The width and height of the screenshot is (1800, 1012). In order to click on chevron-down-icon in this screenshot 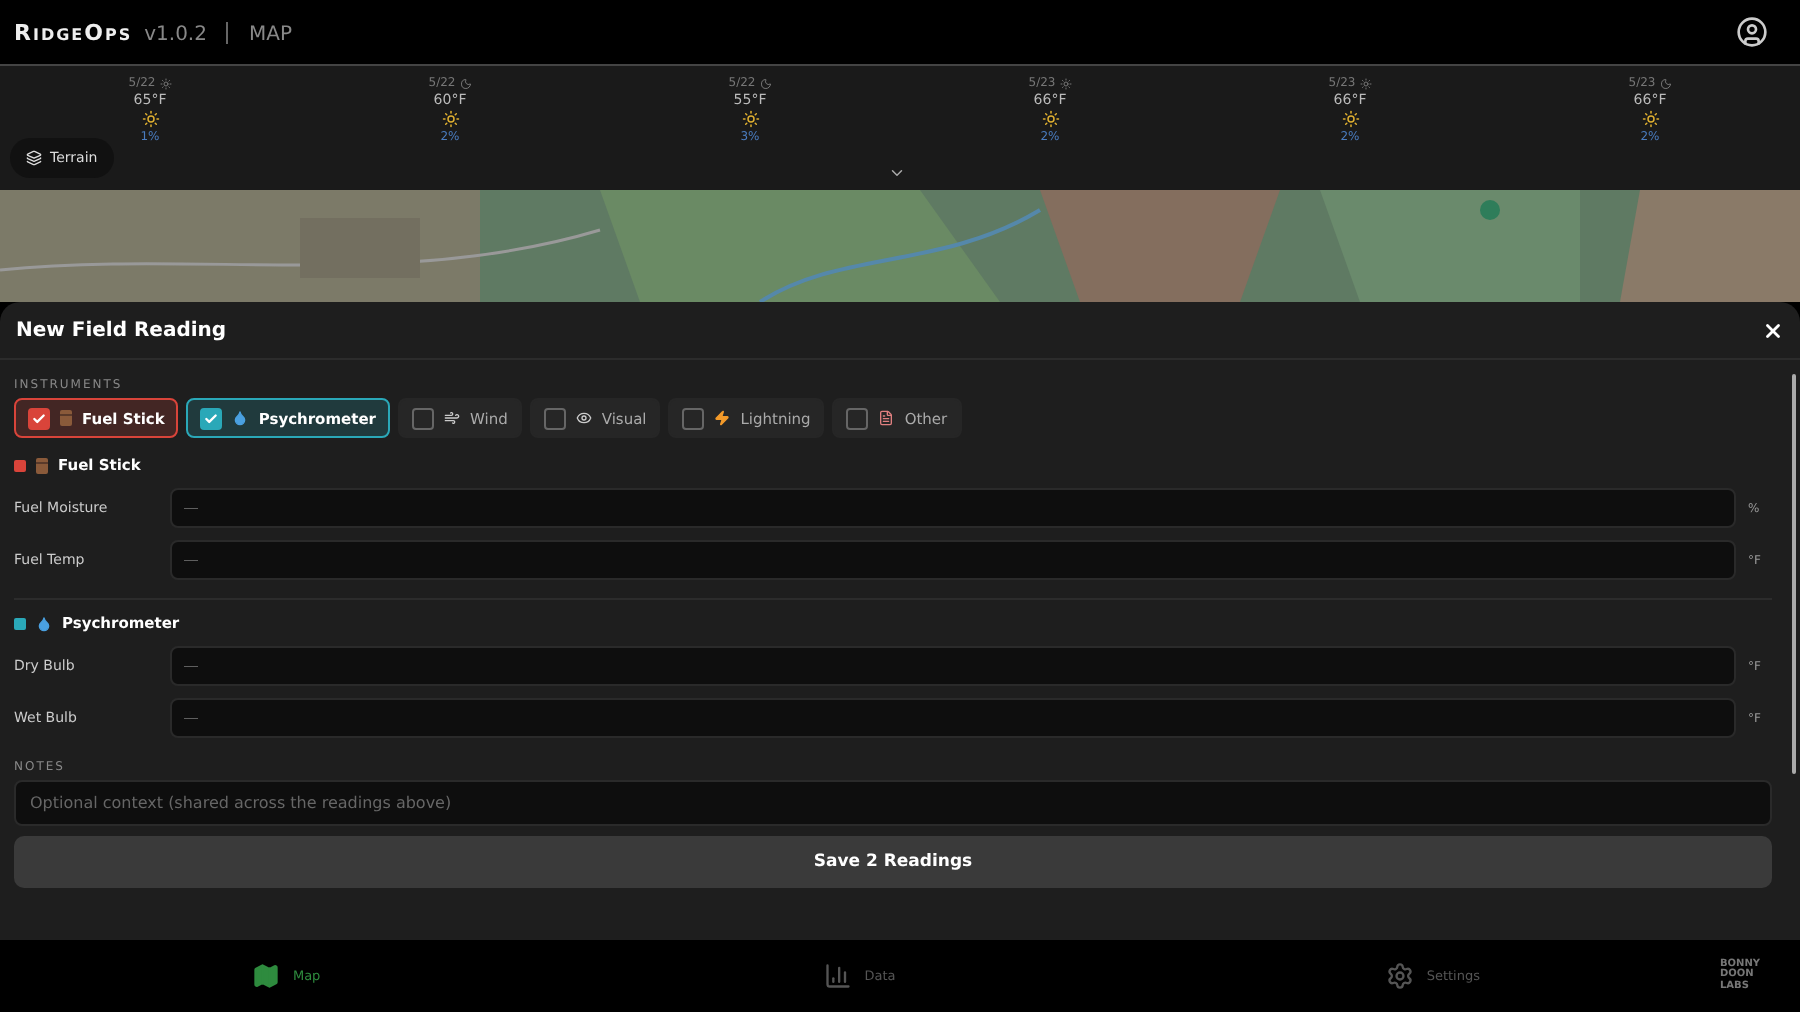, I will do `click(897, 173)`.